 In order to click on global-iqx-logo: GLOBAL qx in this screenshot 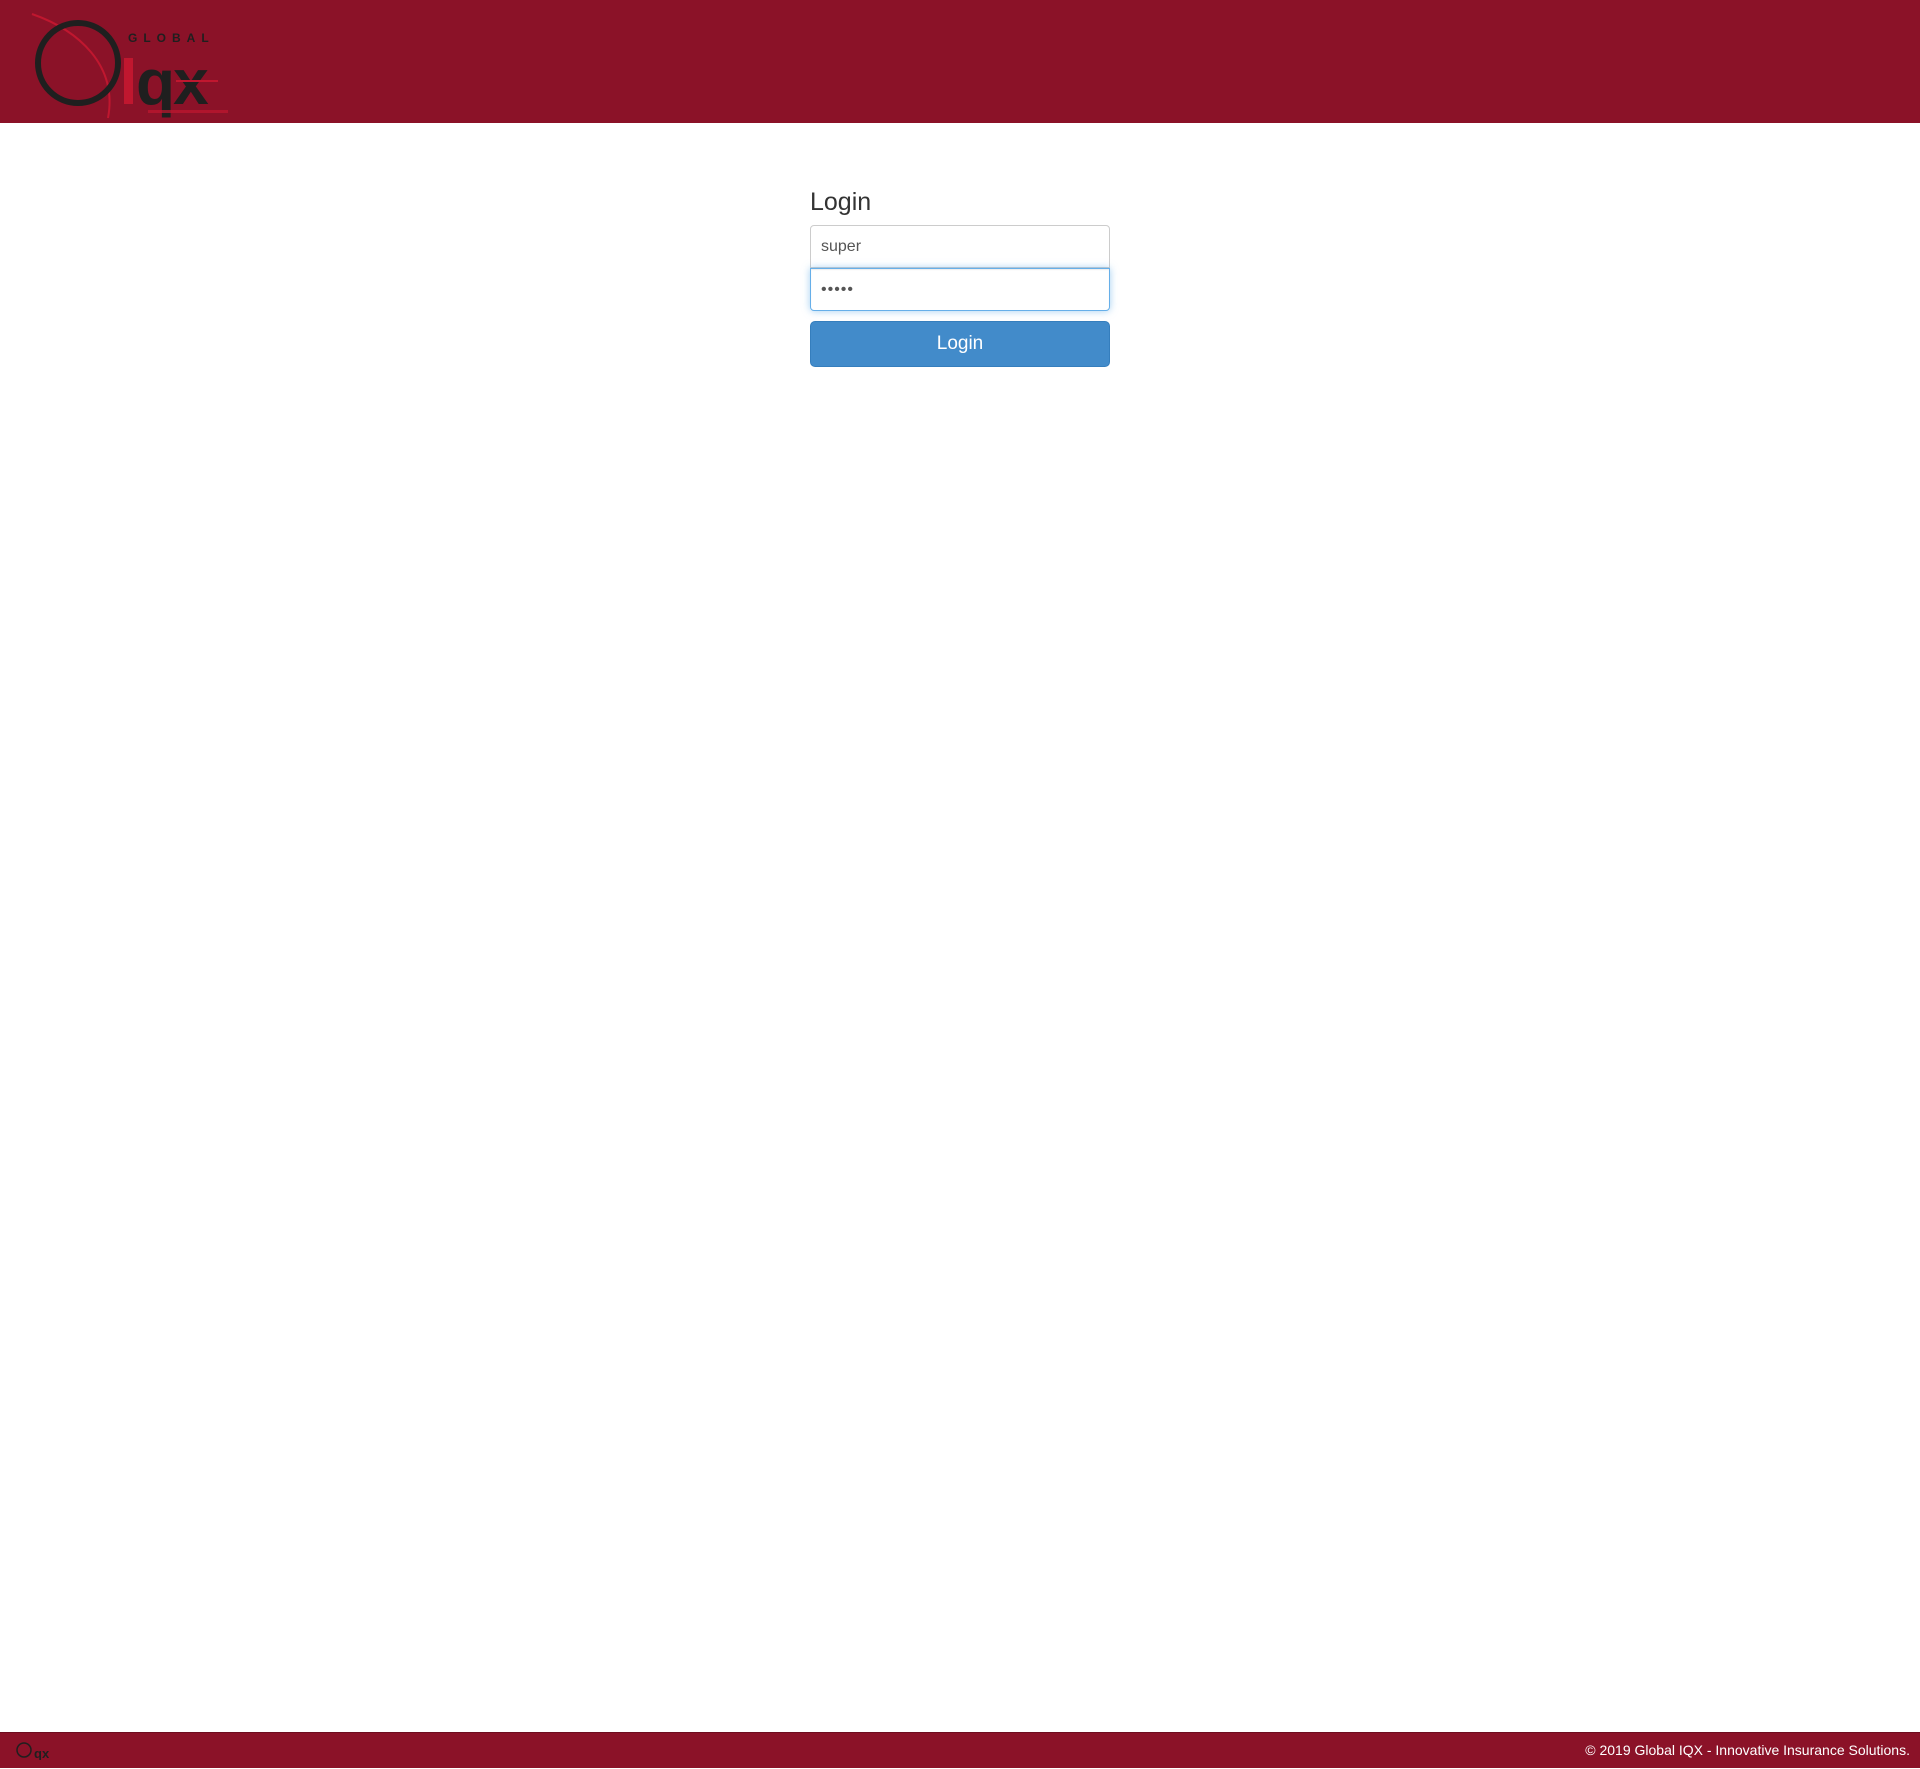, I will do `click(130, 65)`.